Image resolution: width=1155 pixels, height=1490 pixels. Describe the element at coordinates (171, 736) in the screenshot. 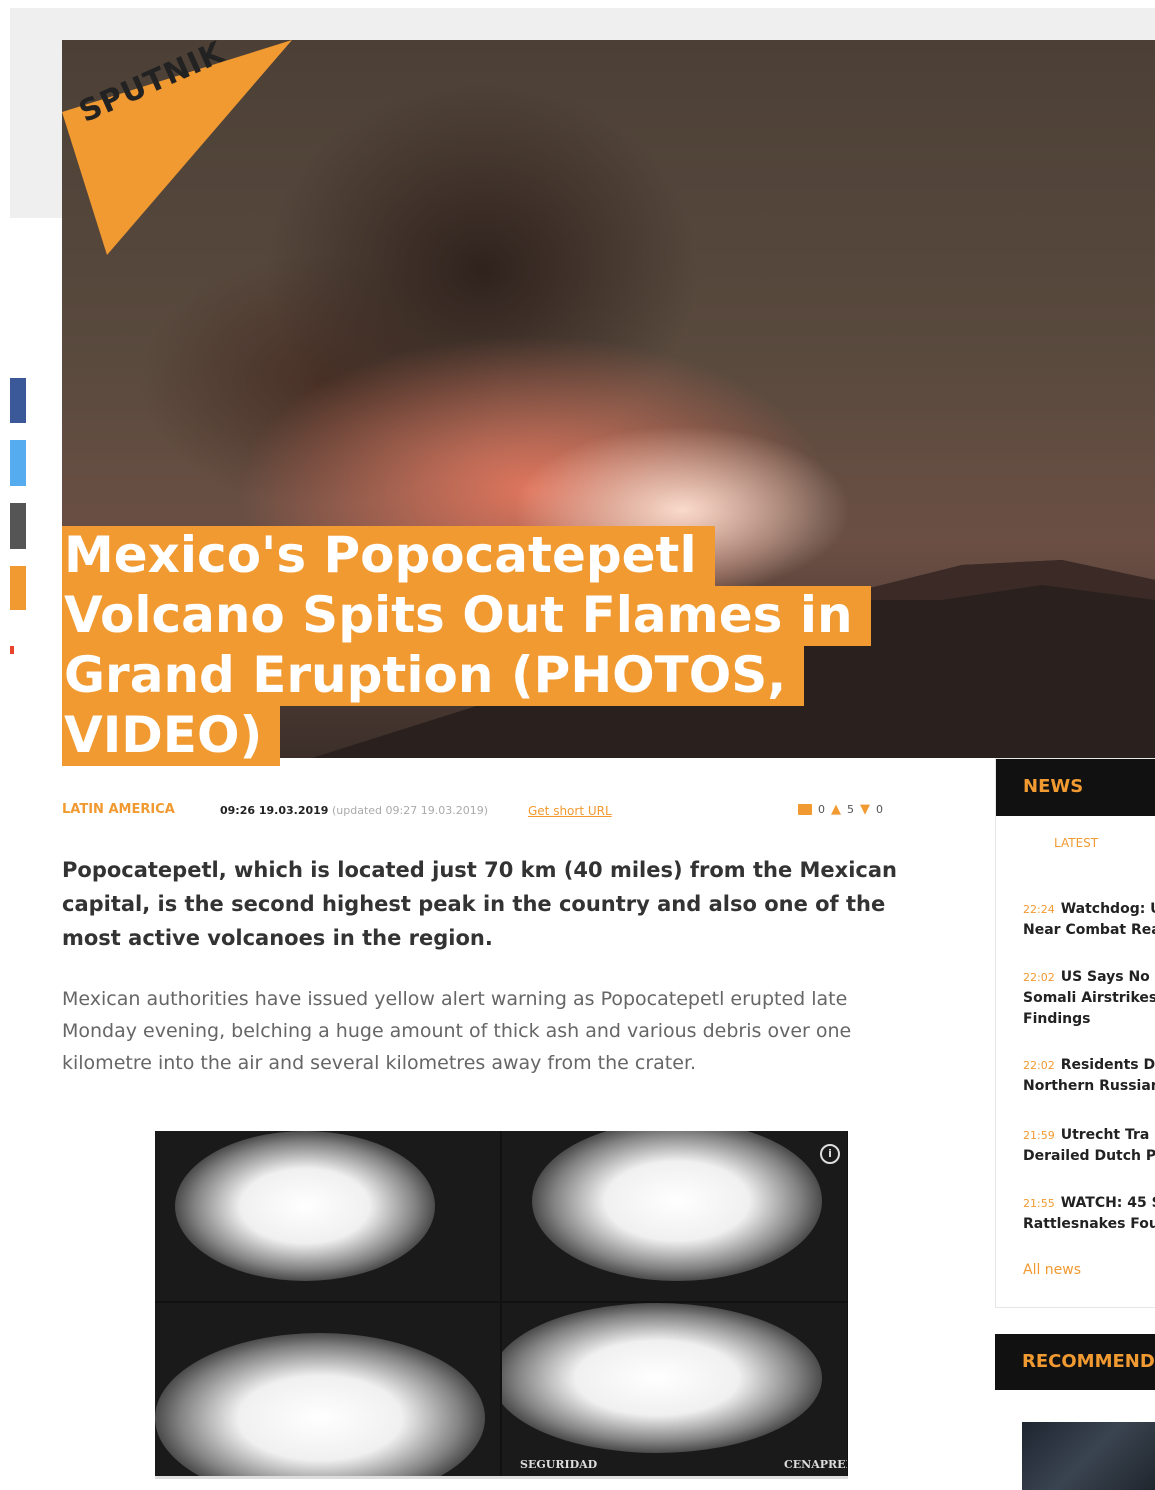

I see `headline-line: VIDEO)` at that location.